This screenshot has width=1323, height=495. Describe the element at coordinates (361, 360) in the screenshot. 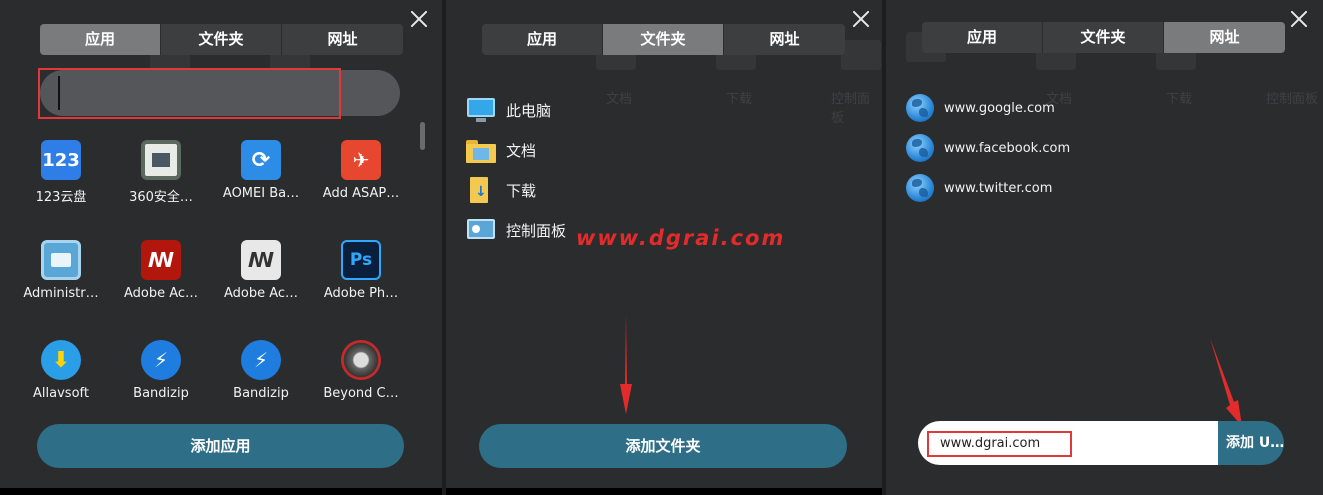

I see `beyond-compare-icon` at that location.